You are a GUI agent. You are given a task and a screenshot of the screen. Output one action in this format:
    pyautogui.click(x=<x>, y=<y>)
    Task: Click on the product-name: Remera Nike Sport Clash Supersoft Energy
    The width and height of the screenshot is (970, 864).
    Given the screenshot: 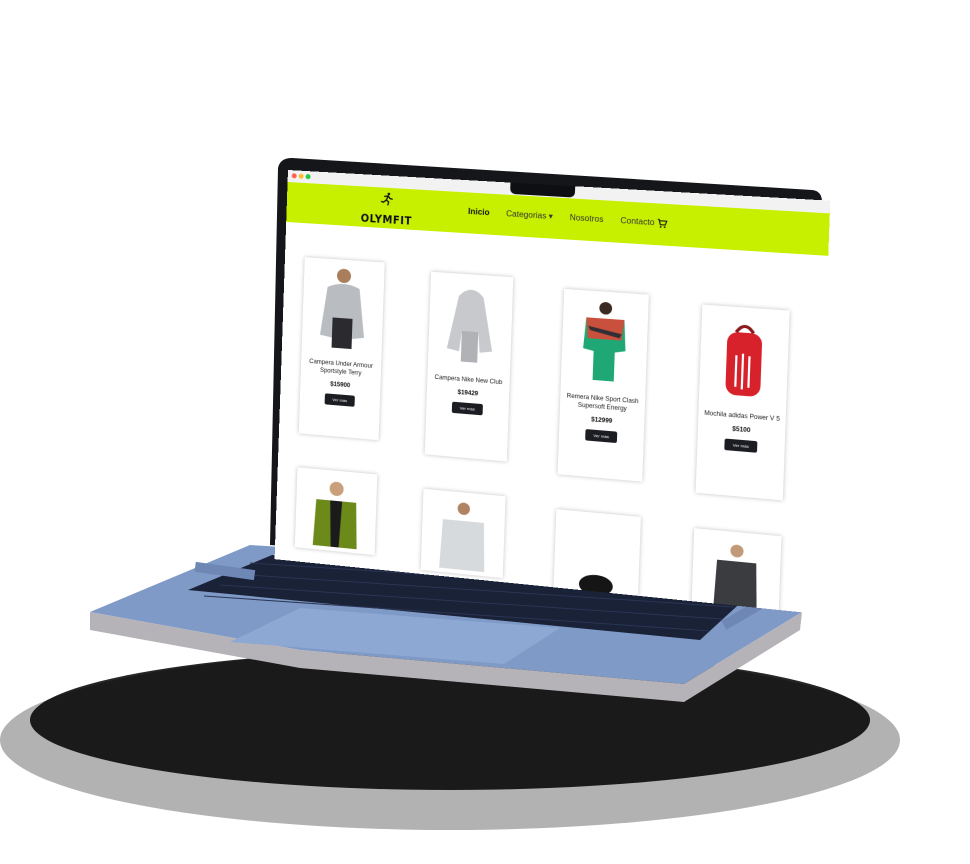 What is the action you would take?
    pyautogui.click(x=602, y=403)
    